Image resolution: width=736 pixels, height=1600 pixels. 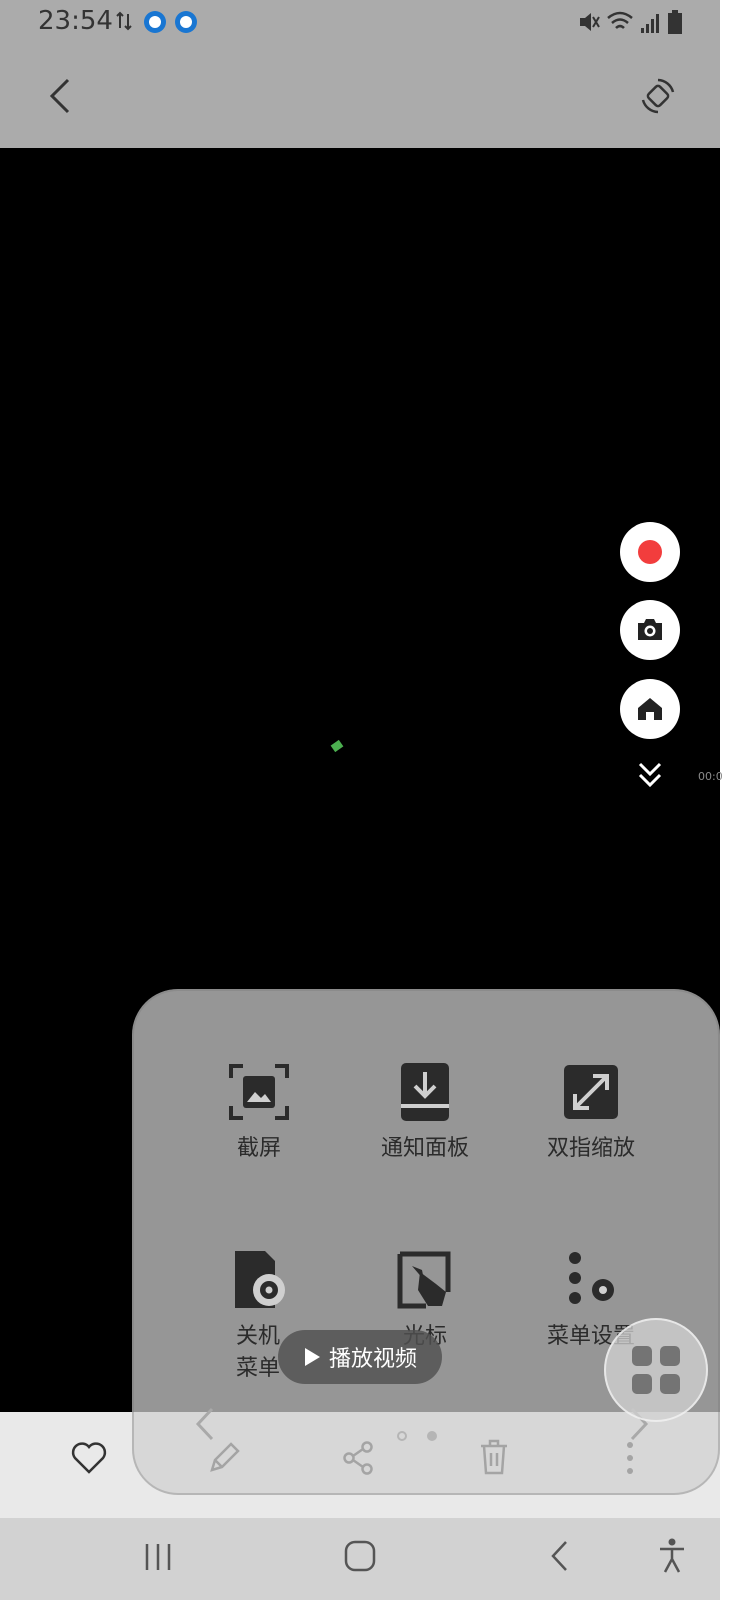 I want to click on recent-apps-icon, so click(x=158, y=1557).